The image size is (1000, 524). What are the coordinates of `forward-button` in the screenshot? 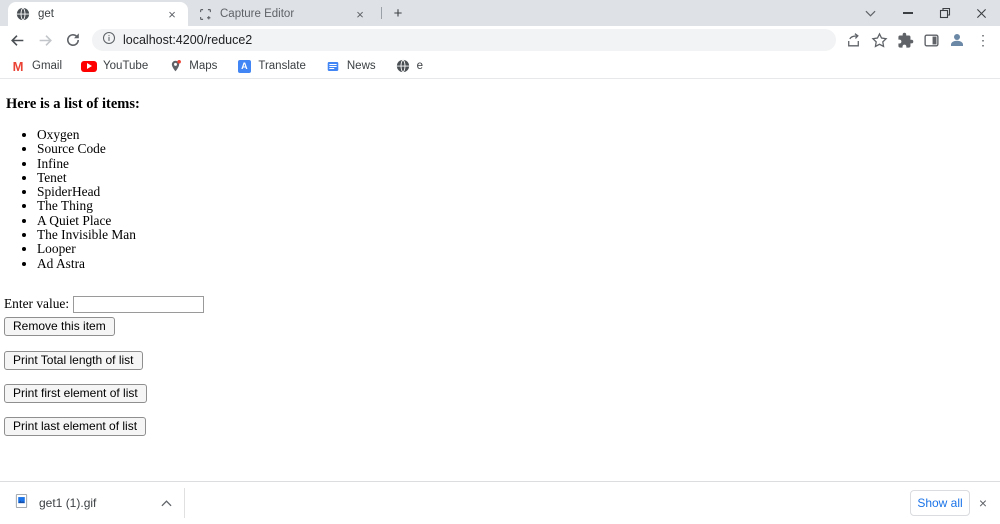 It's located at (45, 40).